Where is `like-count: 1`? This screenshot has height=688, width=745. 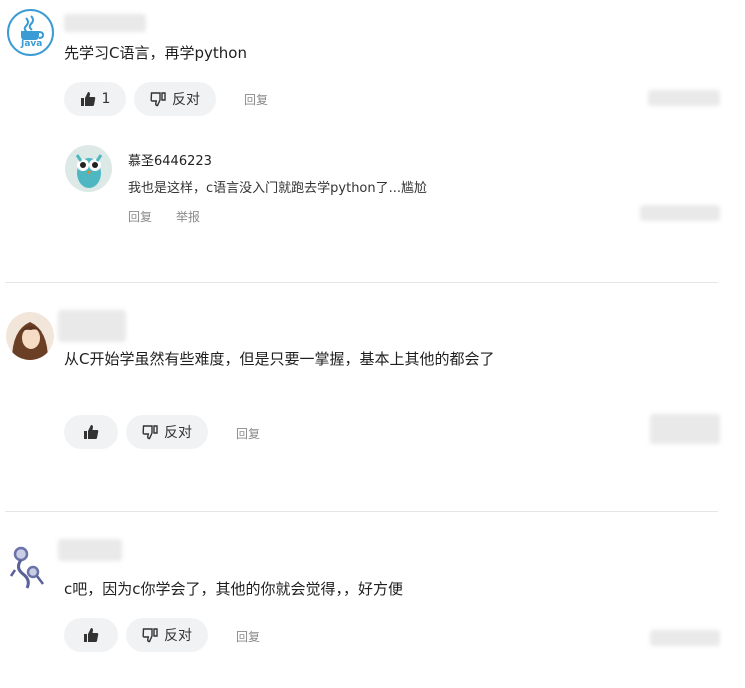 like-count: 1 is located at coordinates (106, 99).